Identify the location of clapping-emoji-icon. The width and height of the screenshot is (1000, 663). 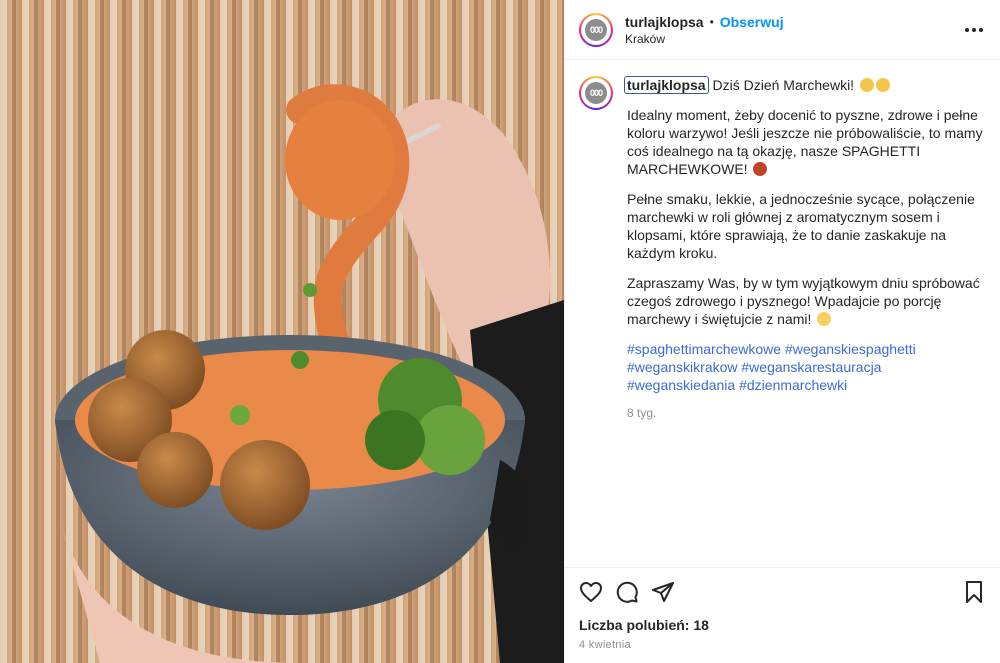
(824, 319).